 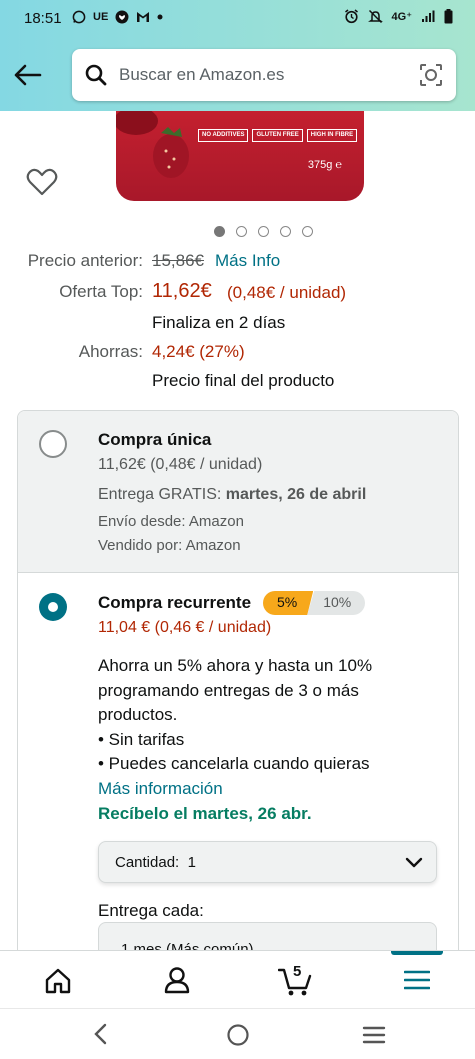 What do you see at coordinates (191, 862) in the screenshot?
I see `quantity-value: 1` at bounding box center [191, 862].